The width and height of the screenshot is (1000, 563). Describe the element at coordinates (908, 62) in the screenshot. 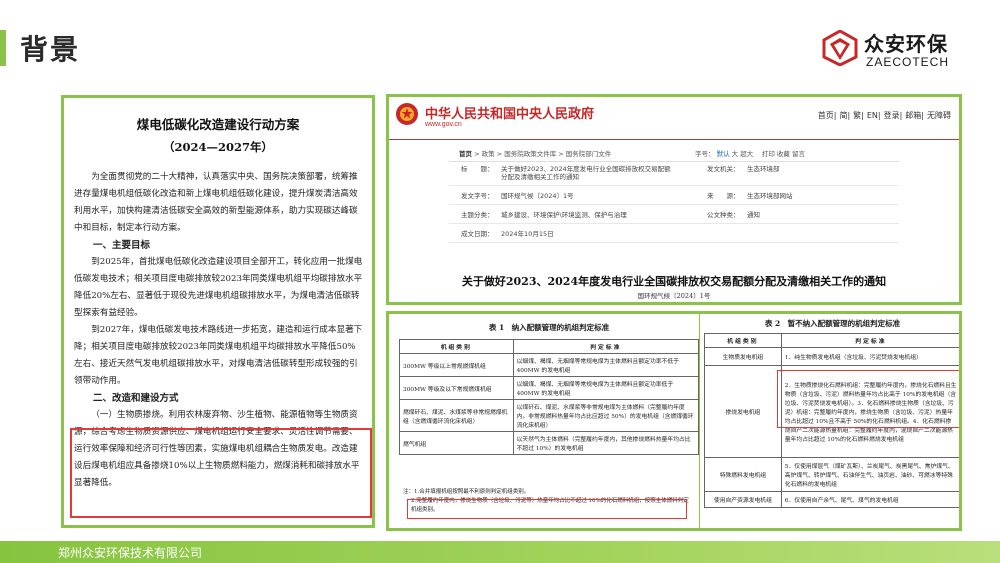

I see `logo-text-en: ZAECOTECH` at that location.